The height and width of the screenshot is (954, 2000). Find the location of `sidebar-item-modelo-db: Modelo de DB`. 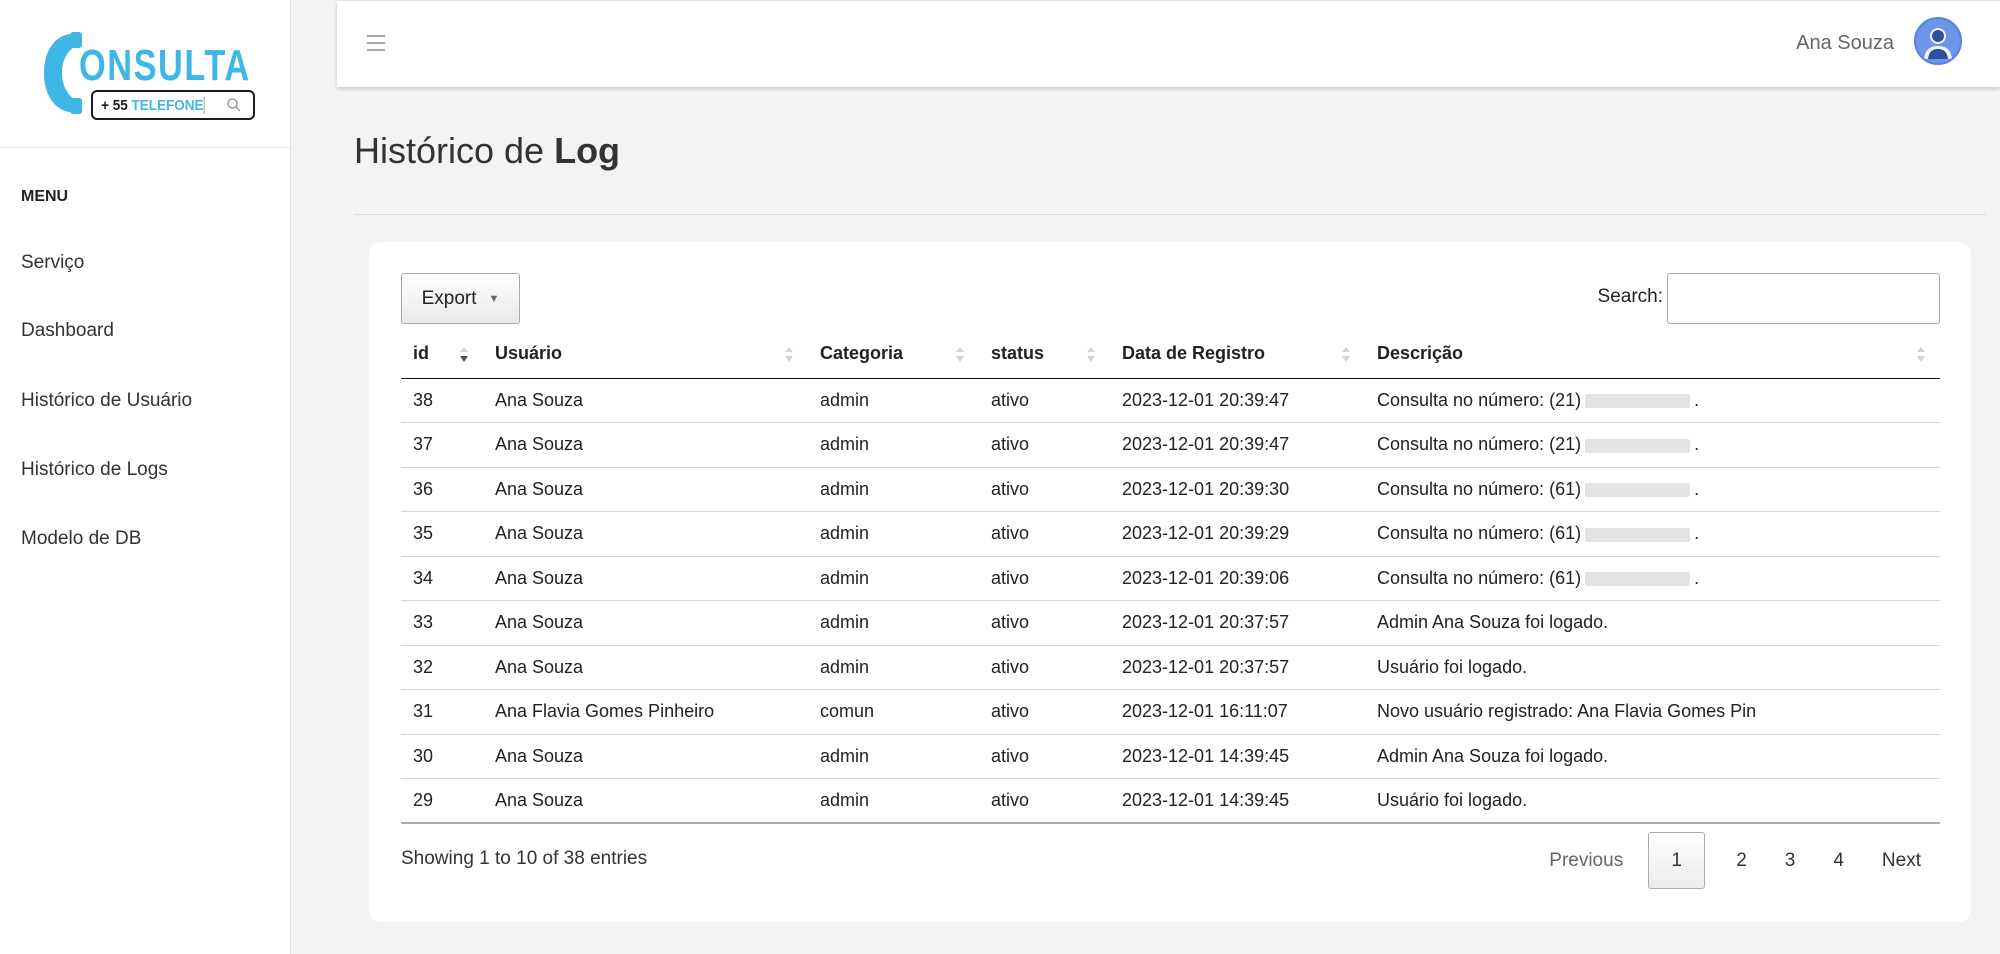

sidebar-item-modelo-db: Modelo de DB is located at coordinates (81, 539).